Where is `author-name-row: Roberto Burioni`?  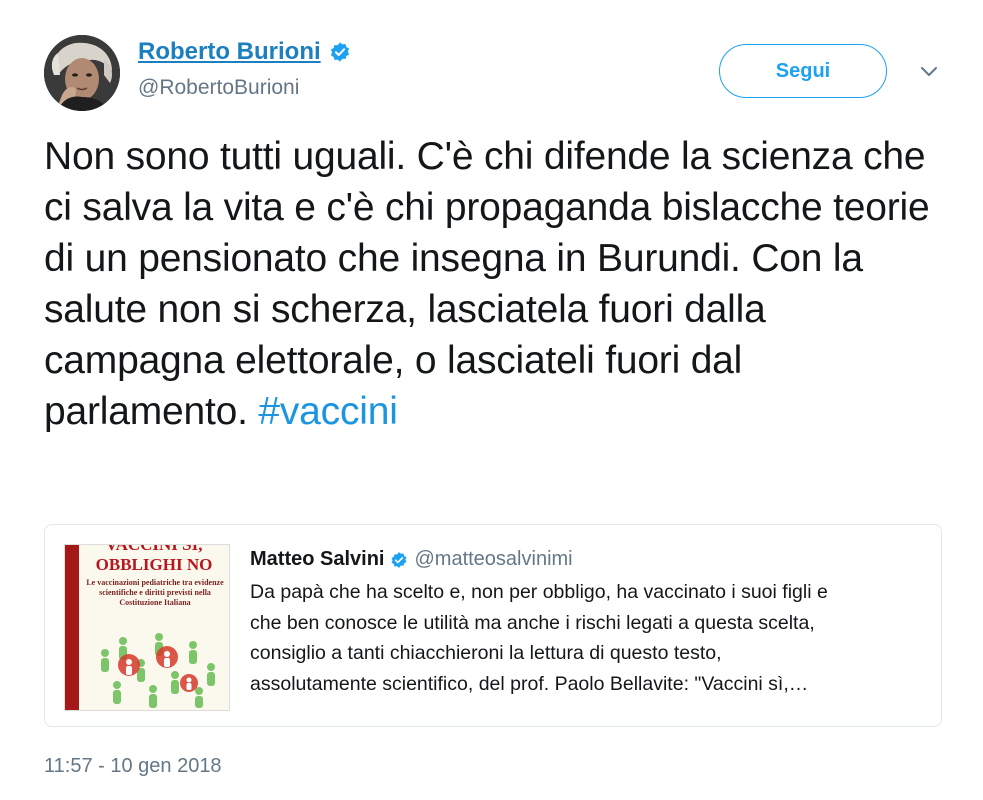
author-name-row: Roberto Burioni is located at coordinates (244, 52).